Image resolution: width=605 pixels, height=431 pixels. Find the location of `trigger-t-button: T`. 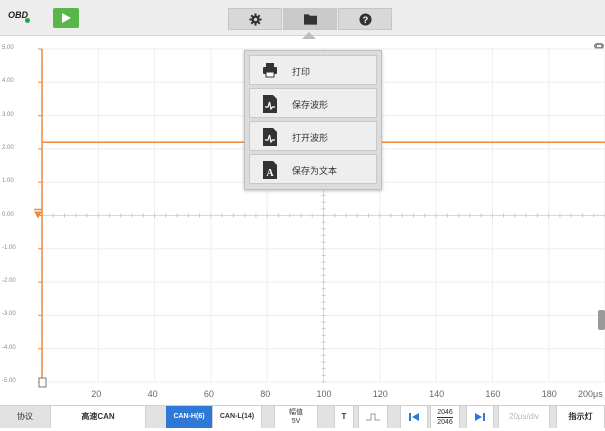

trigger-t-button: T is located at coordinates (344, 417).